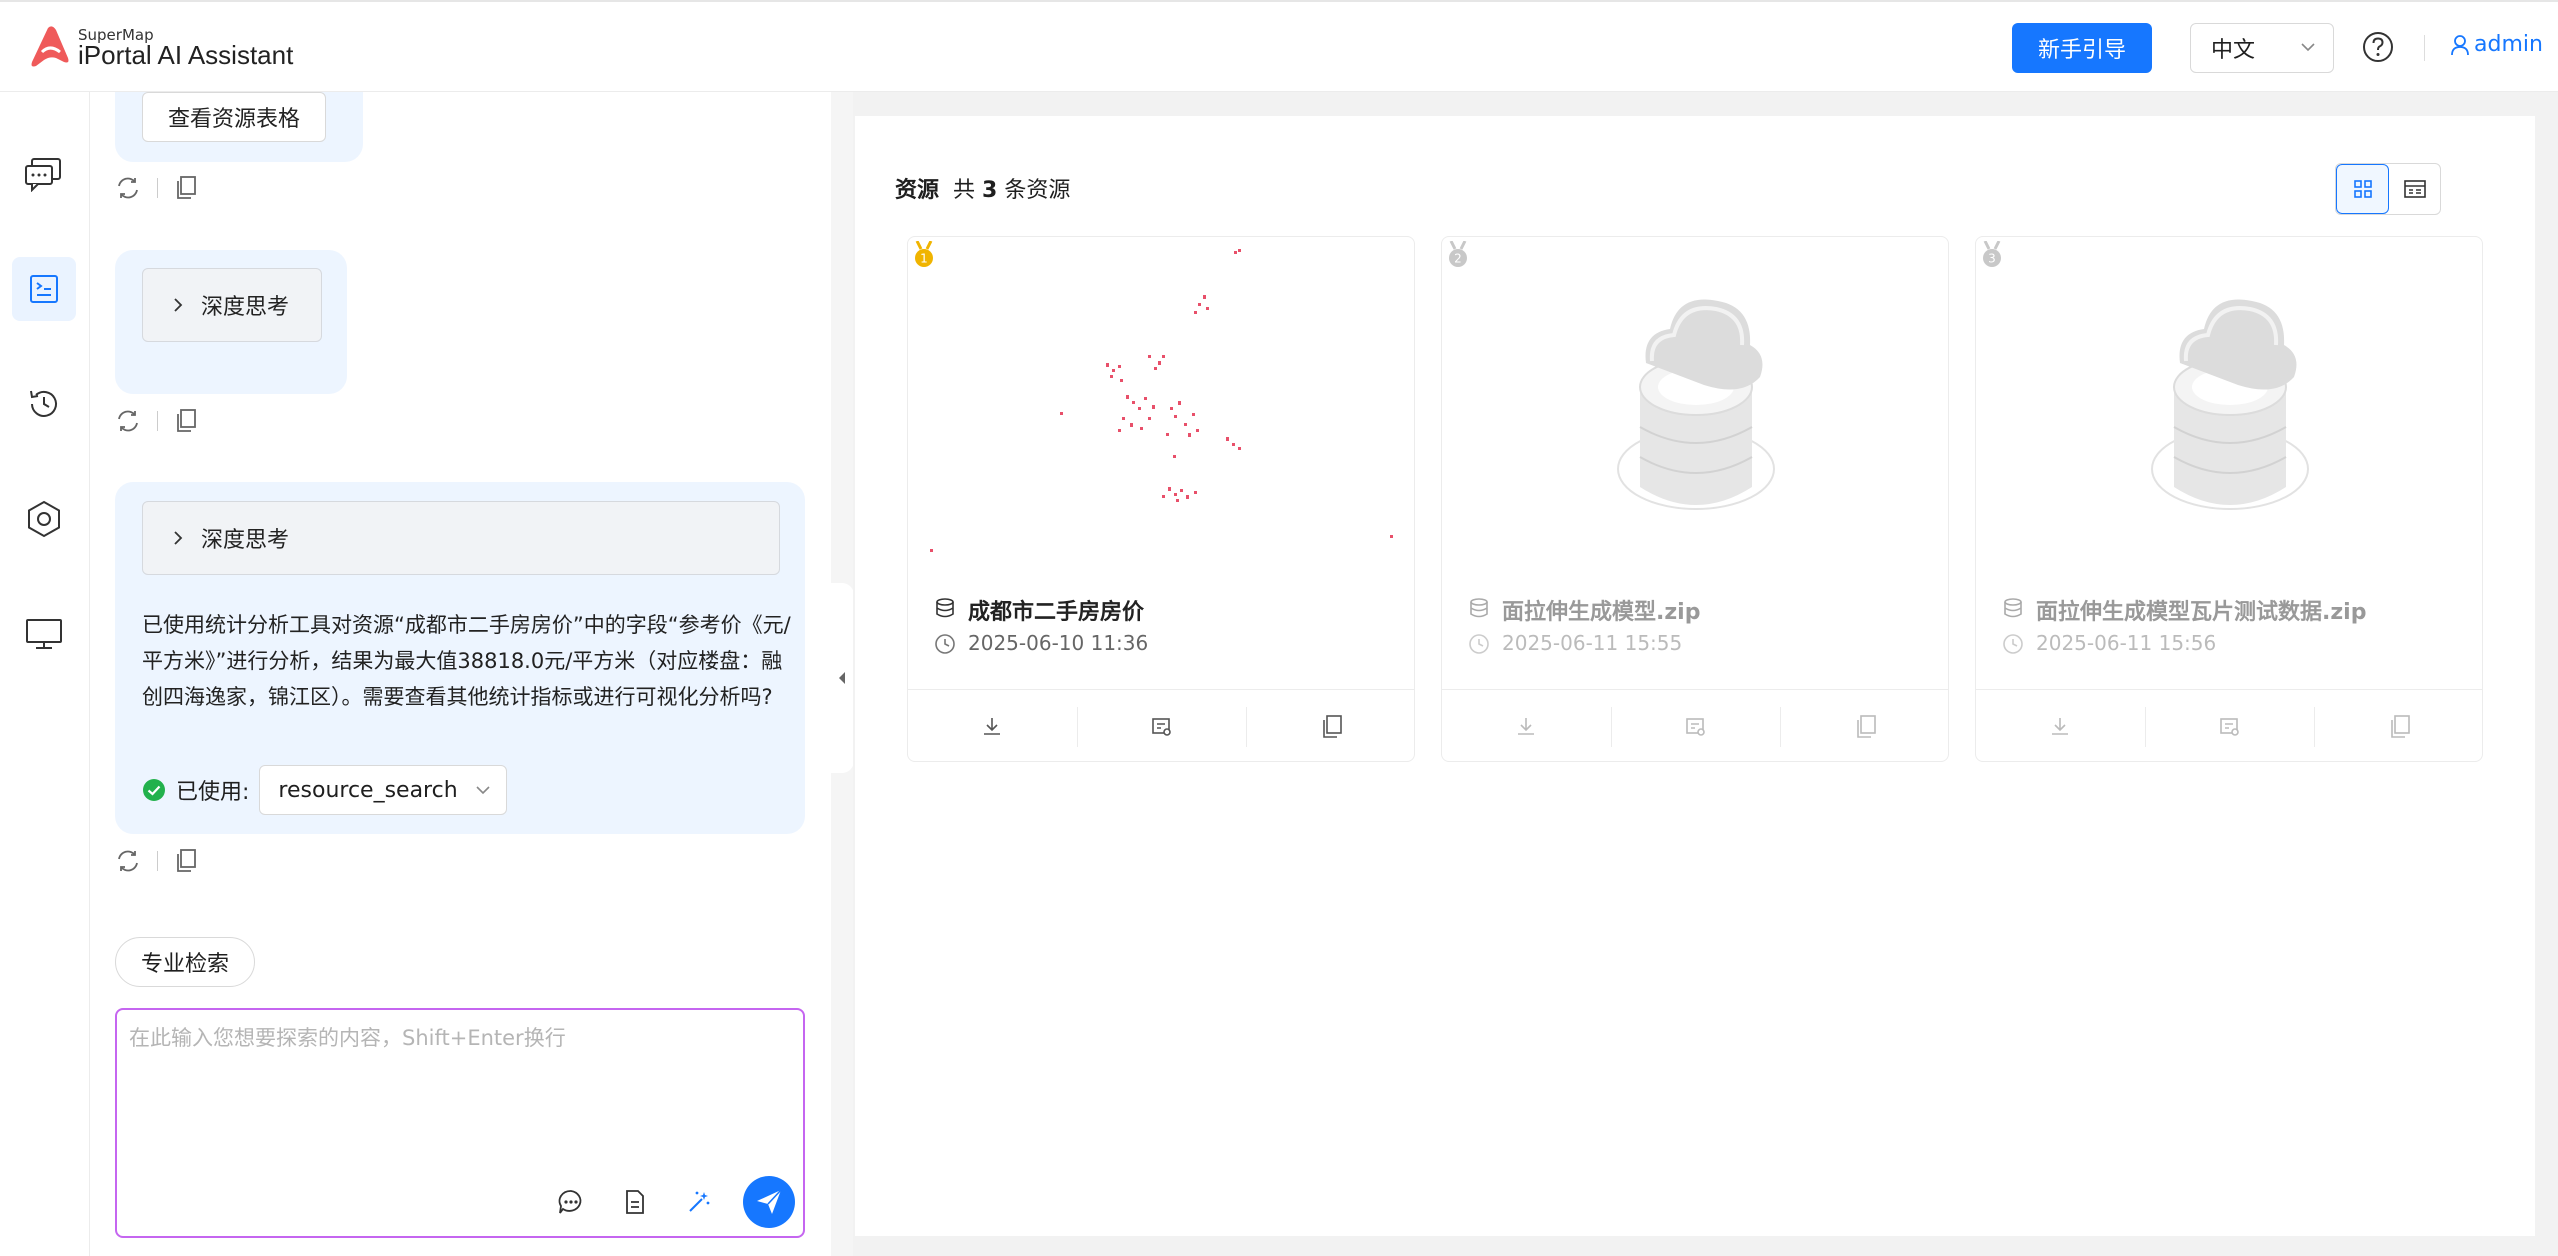  What do you see at coordinates (1056, 610) in the screenshot?
I see `resource-title: 成都市二手房房价` at bounding box center [1056, 610].